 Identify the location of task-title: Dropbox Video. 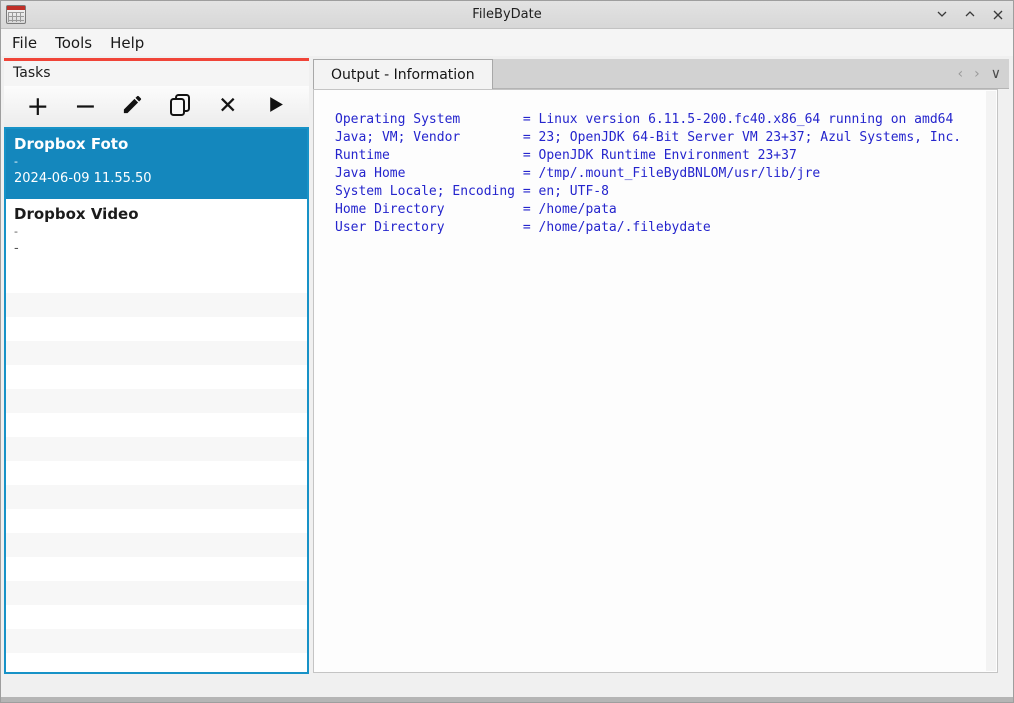
(76, 214).